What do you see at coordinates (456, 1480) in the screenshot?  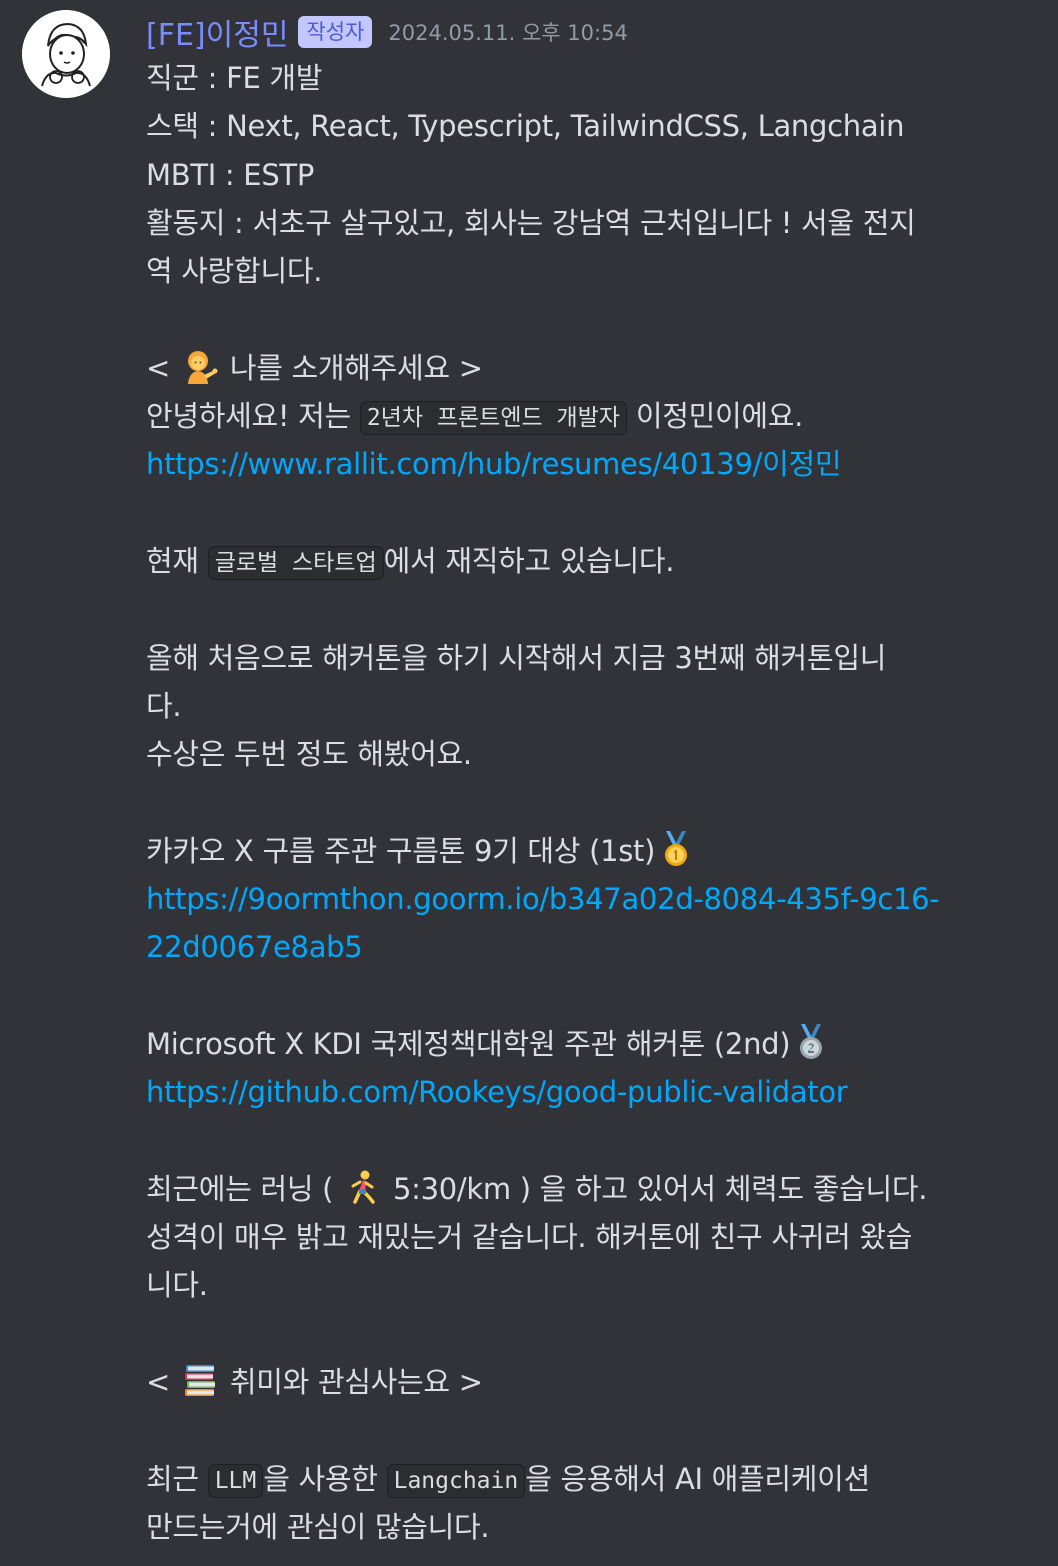 I see `inline-code-langchain: Langchain` at bounding box center [456, 1480].